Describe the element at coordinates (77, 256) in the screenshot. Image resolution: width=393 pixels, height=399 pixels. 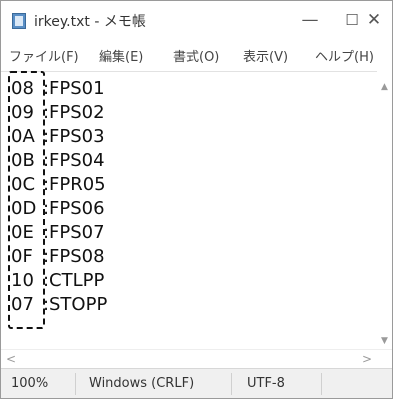
I see `key-name: FPS08` at that location.